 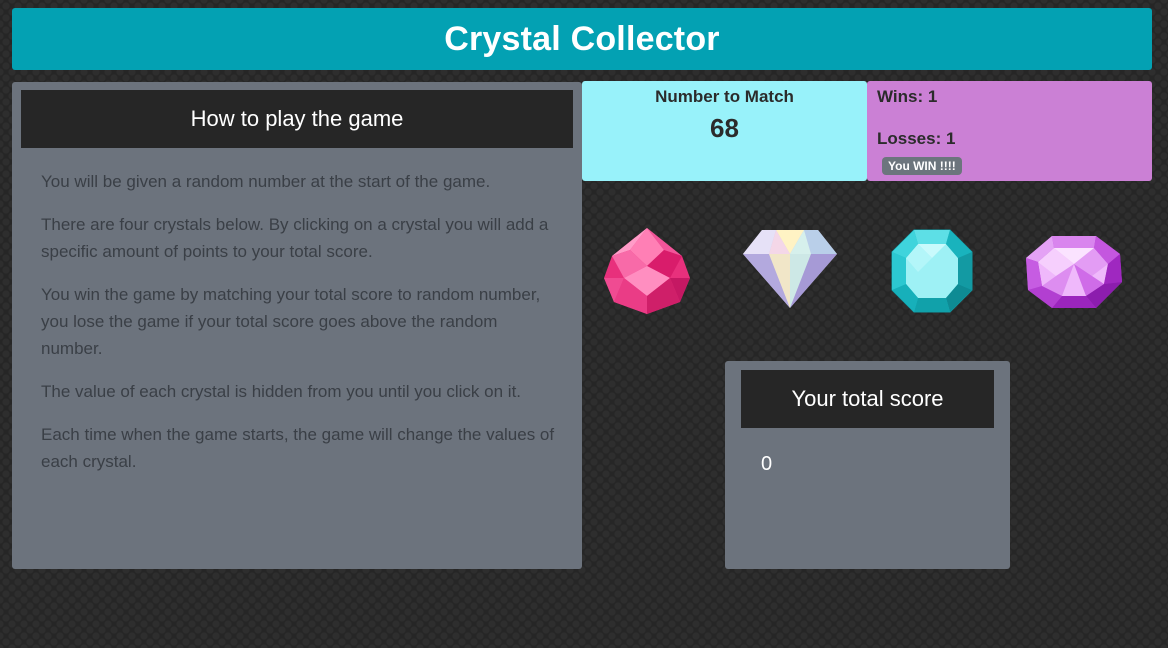 I want to click on white-diamond-button, so click(x=790, y=269).